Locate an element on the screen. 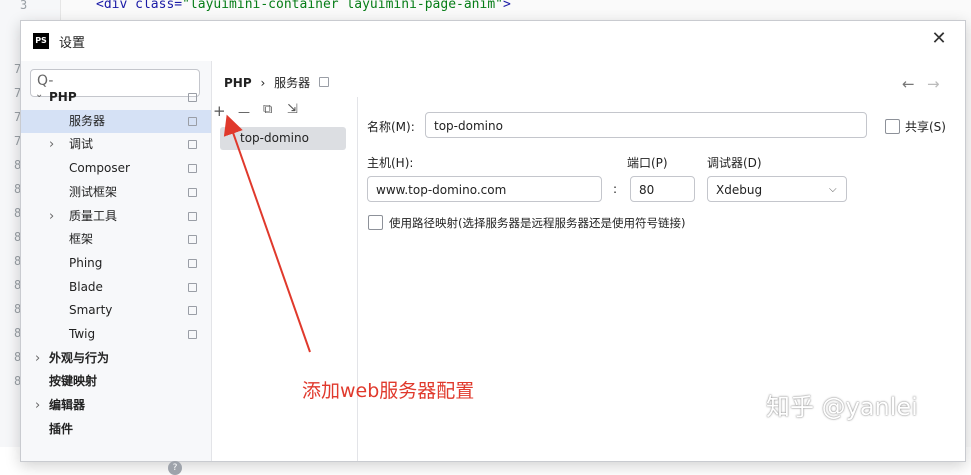 Image resolution: width=971 pixels, height=475 pixels. plugin-badge: ? is located at coordinates (175, 468).